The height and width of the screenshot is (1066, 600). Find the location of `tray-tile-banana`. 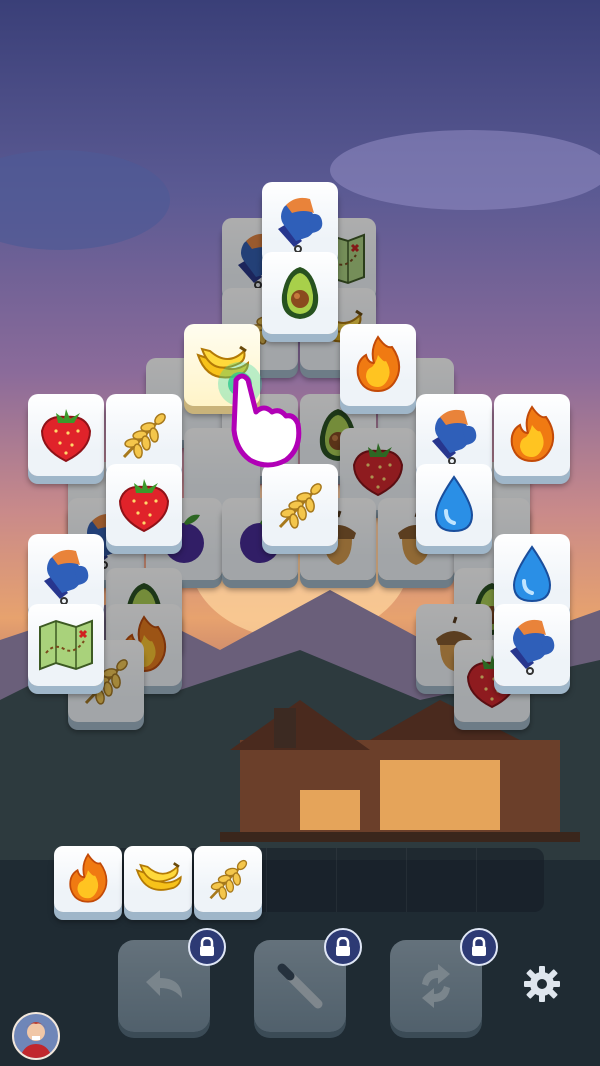

tray-tile-banana is located at coordinates (158, 879).